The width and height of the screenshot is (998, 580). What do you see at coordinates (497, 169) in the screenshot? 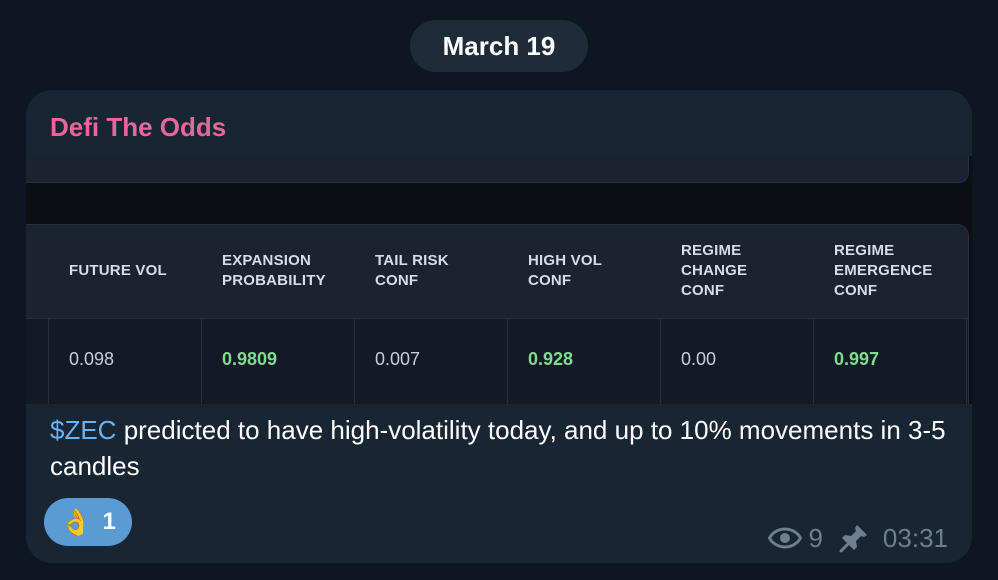
I see `image-top-panel` at bounding box center [497, 169].